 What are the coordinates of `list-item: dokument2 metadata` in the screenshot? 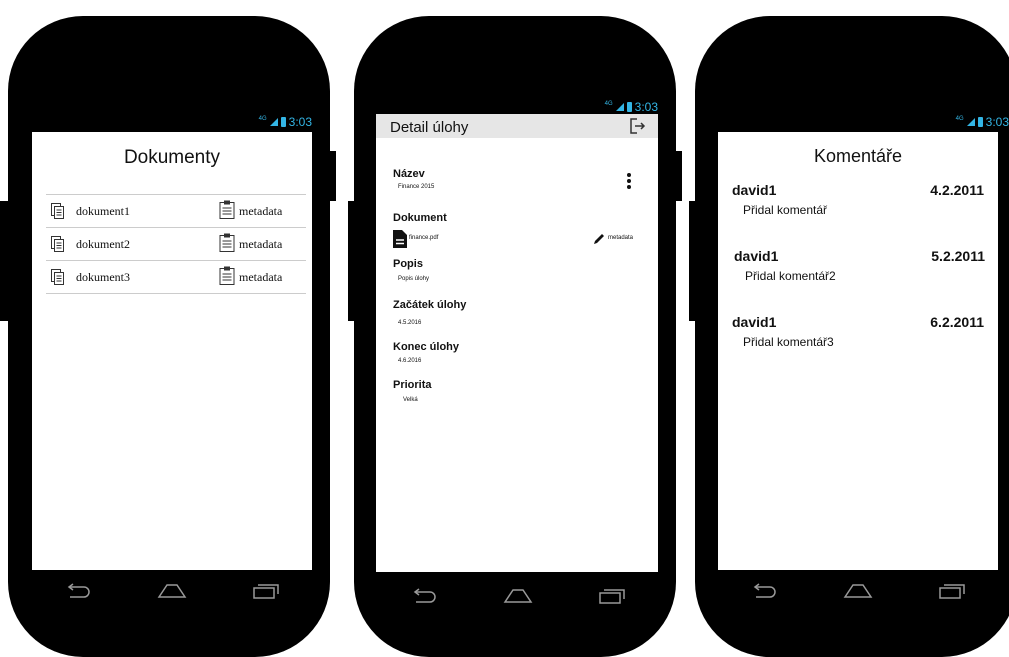 It's located at (176, 244).